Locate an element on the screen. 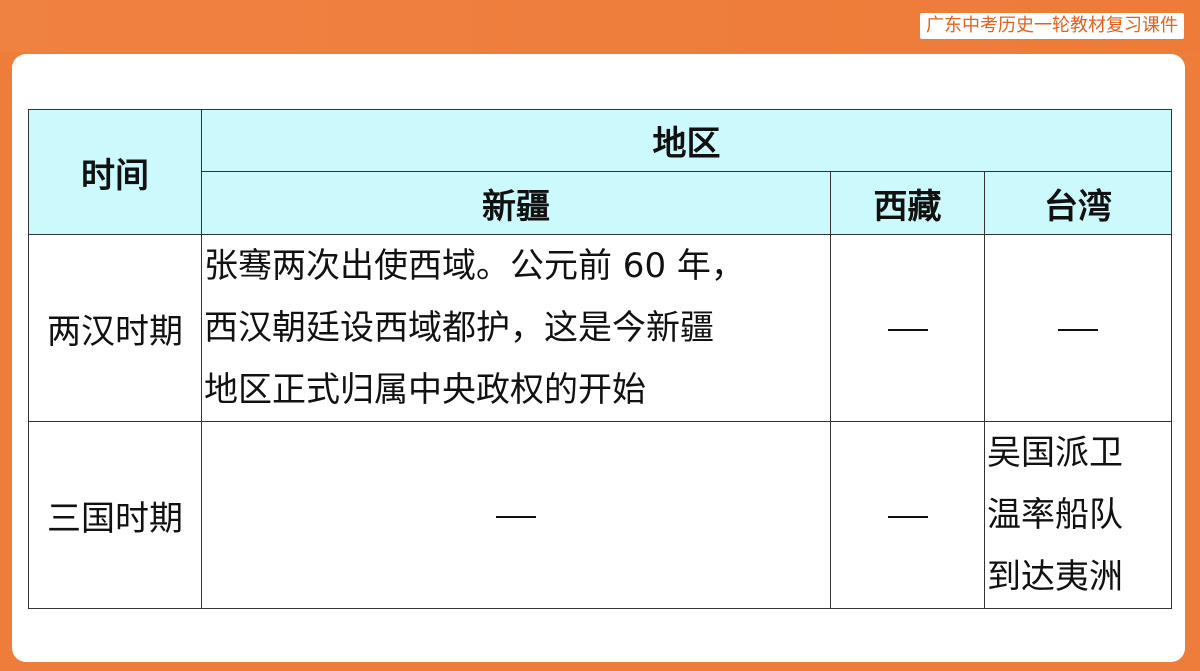 The height and width of the screenshot is (671, 1200). course-title-badge: 广东中考历史一轮教材复习课件 is located at coordinates (1052, 26).